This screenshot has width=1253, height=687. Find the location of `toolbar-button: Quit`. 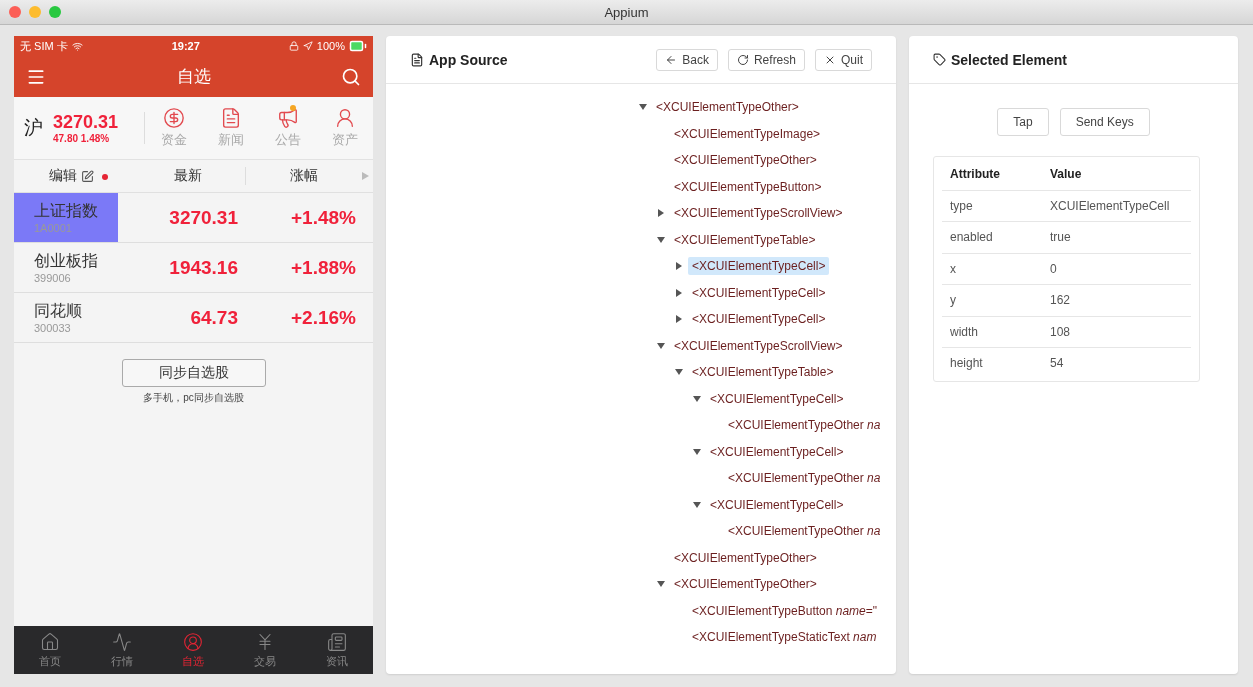

toolbar-button: Quit is located at coordinates (843, 59).